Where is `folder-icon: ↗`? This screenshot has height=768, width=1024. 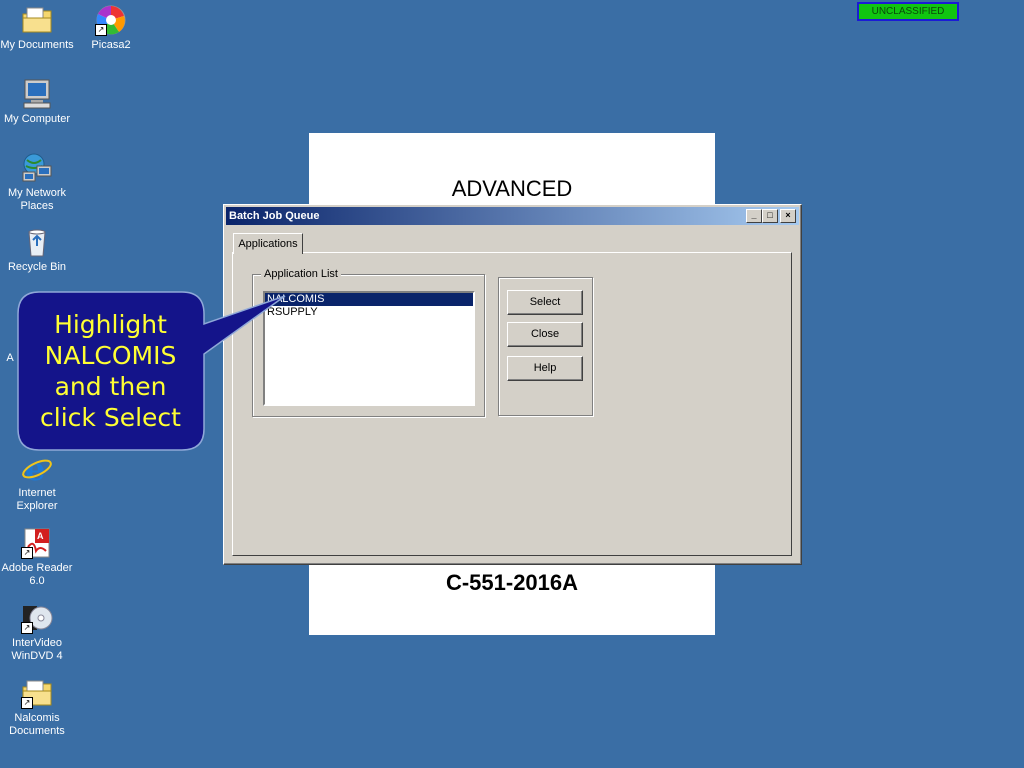
folder-icon: ↗ is located at coordinates (37, 693).